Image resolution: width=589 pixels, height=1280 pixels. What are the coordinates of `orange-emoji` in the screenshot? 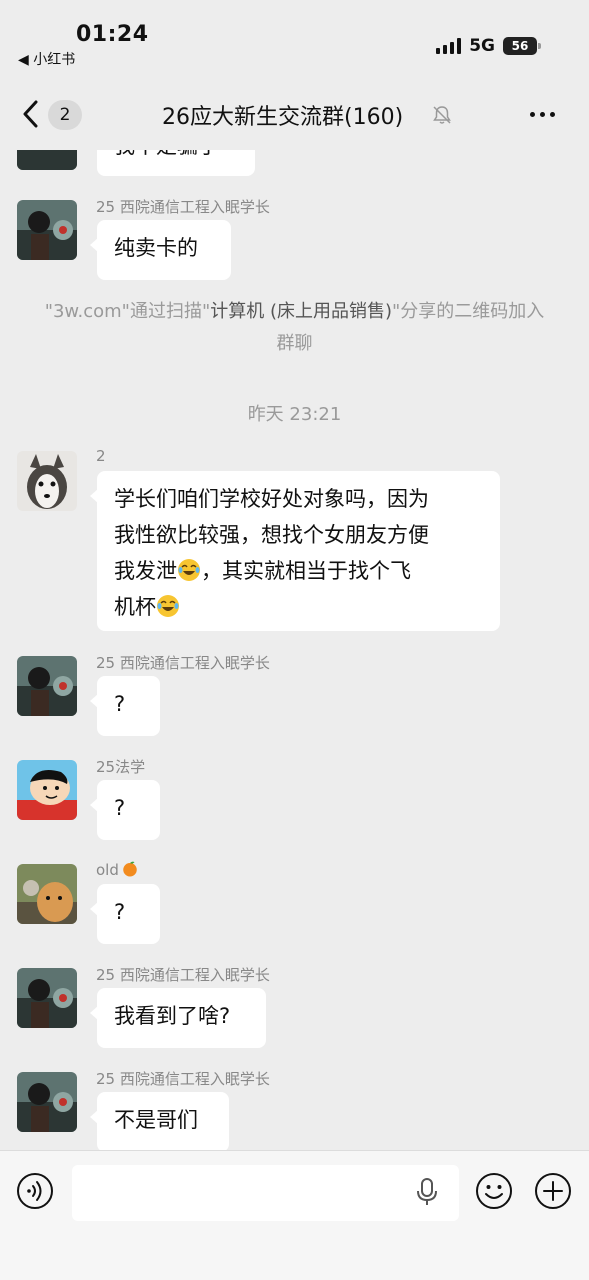 It's located at (130, 869).